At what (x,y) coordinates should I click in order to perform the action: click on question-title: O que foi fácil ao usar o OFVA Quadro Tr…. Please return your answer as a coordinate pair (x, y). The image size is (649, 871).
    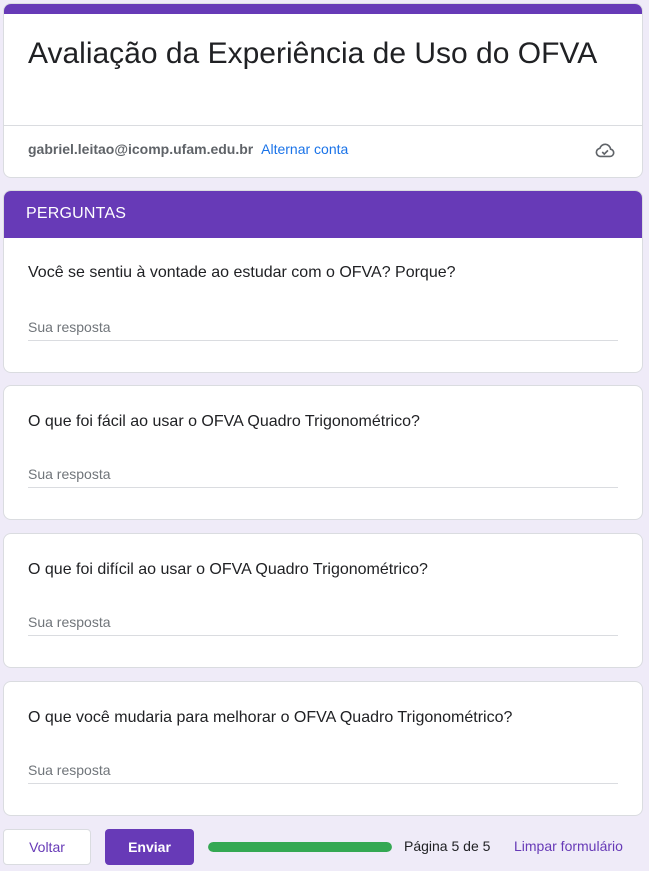
    Looking at the image, I should click on (224, 421).